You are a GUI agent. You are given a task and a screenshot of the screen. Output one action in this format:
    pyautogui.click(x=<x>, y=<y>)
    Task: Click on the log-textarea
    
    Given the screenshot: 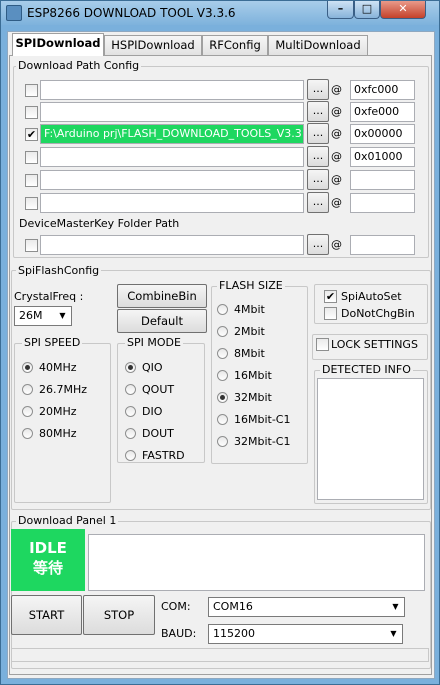 What is the action you would take?
    pyautogui.click(x=256, y=562)
    